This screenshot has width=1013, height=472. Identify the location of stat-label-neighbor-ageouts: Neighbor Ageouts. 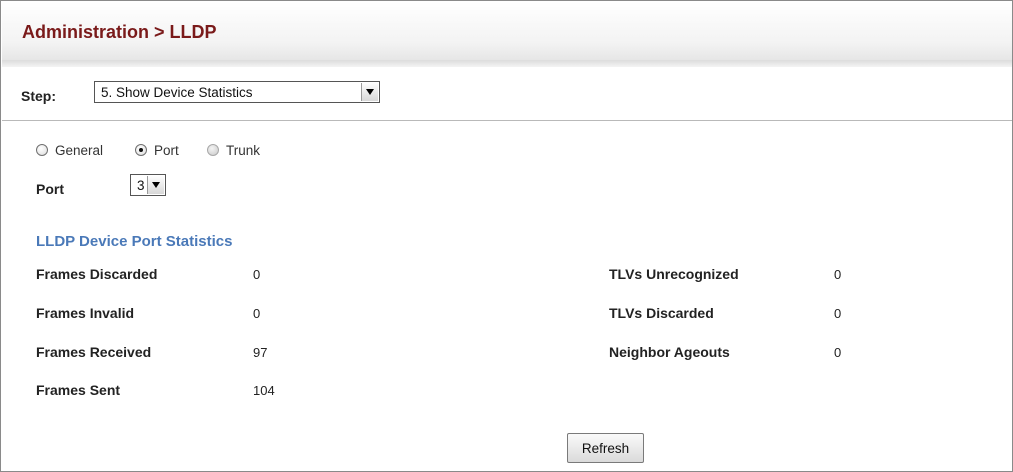
(669, 352).